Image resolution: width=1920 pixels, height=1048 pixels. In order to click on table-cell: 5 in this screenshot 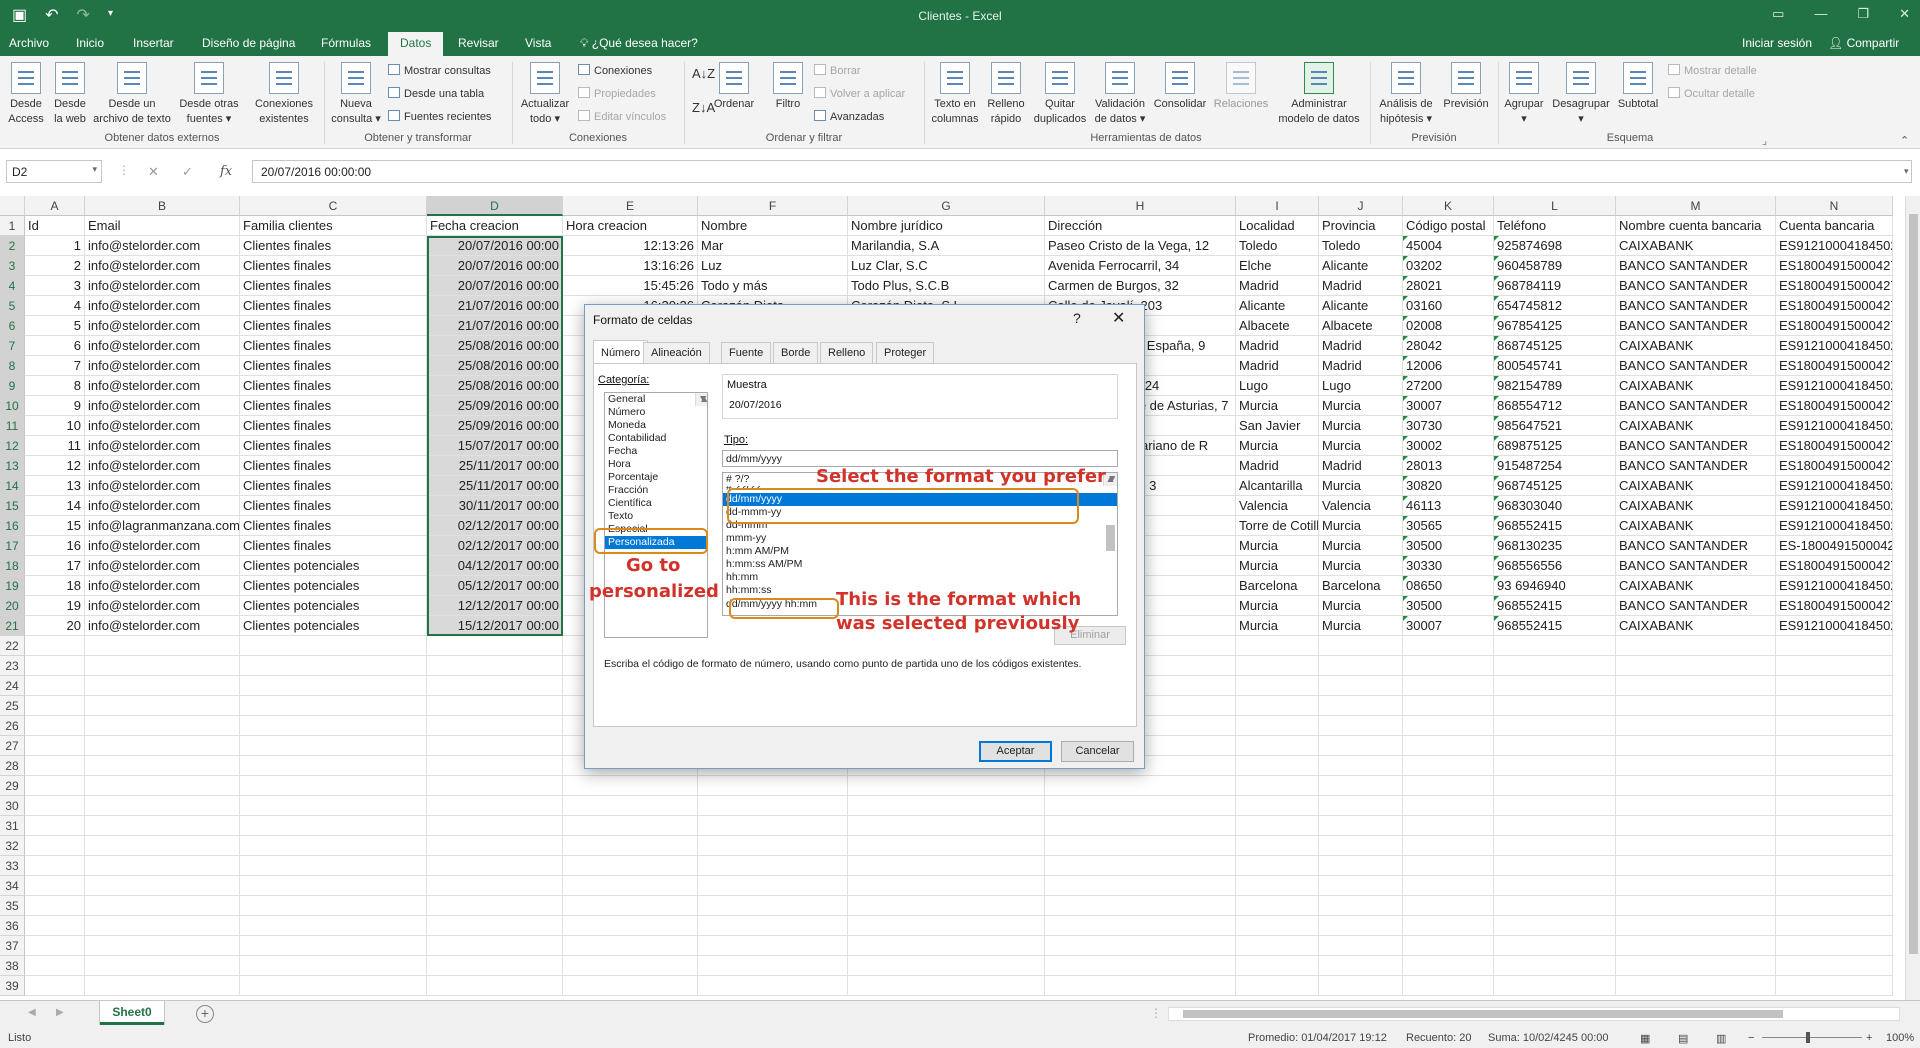, I will do `click(55, 326)`.